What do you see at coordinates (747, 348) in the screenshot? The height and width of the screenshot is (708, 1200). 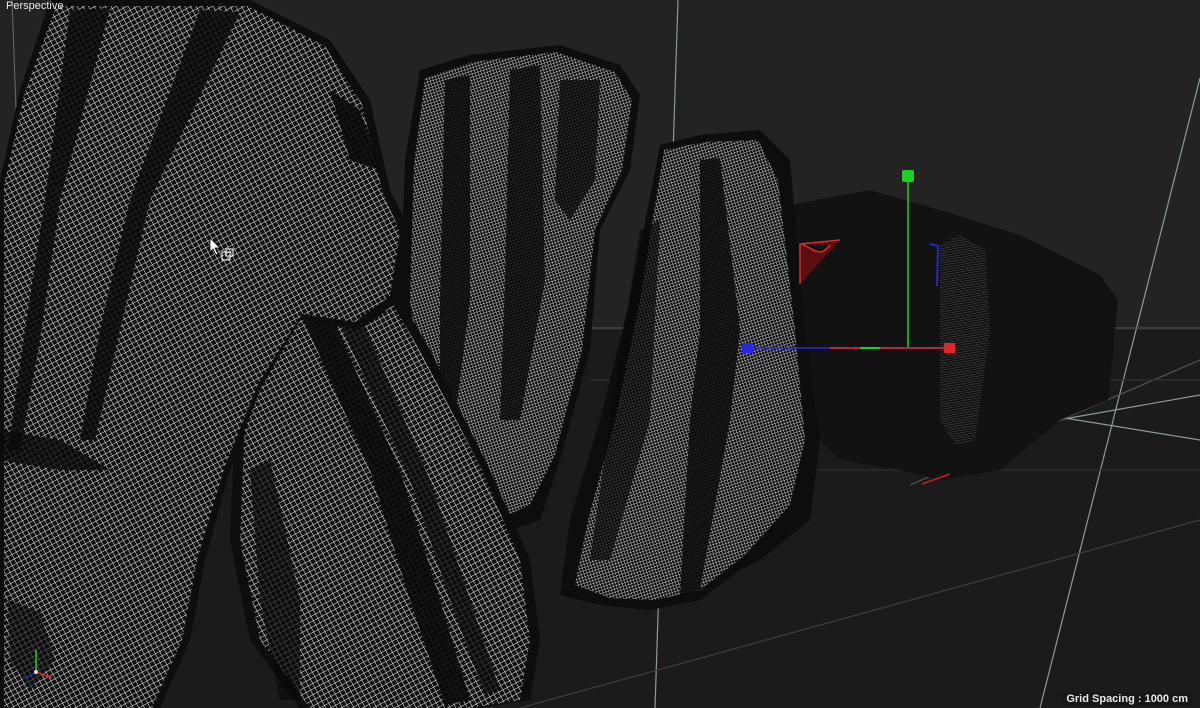 I see `z-axis-handle` at bounding box center [747, 348].